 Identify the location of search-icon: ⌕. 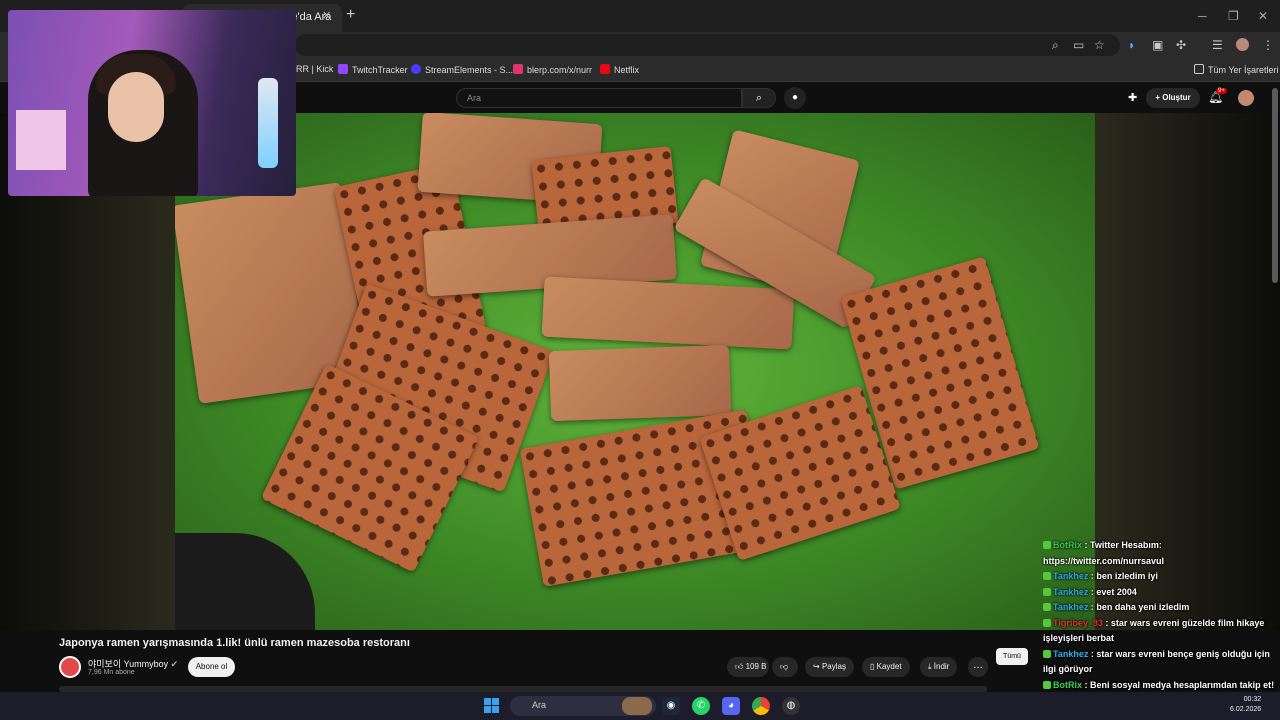
(759, 98).